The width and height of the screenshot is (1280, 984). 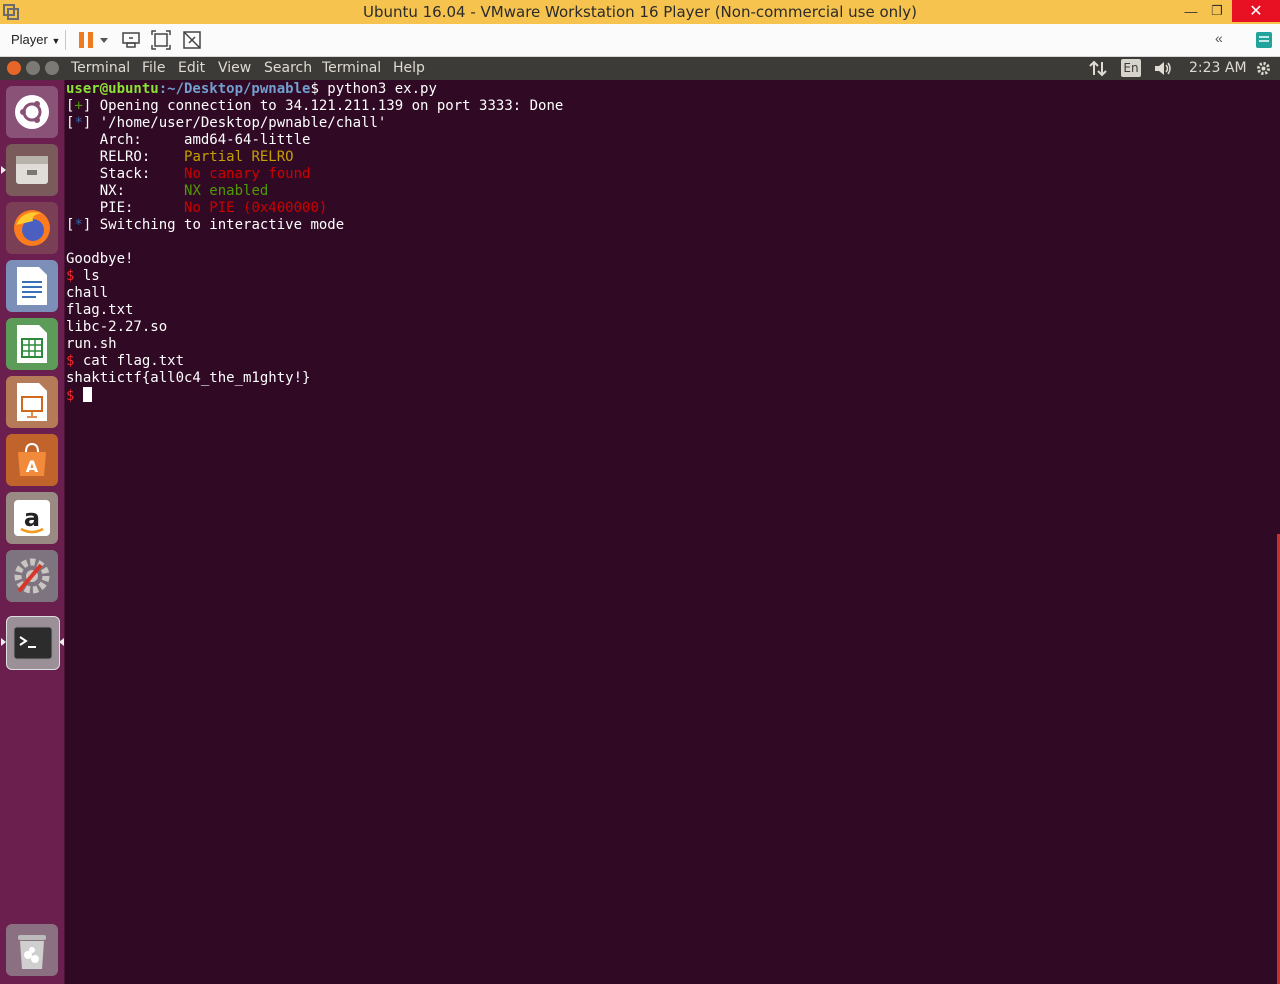 What do you see at coordinates (1264, 40) in the screenshot?
I see `library-icon` at bounding box center [1264, 40].